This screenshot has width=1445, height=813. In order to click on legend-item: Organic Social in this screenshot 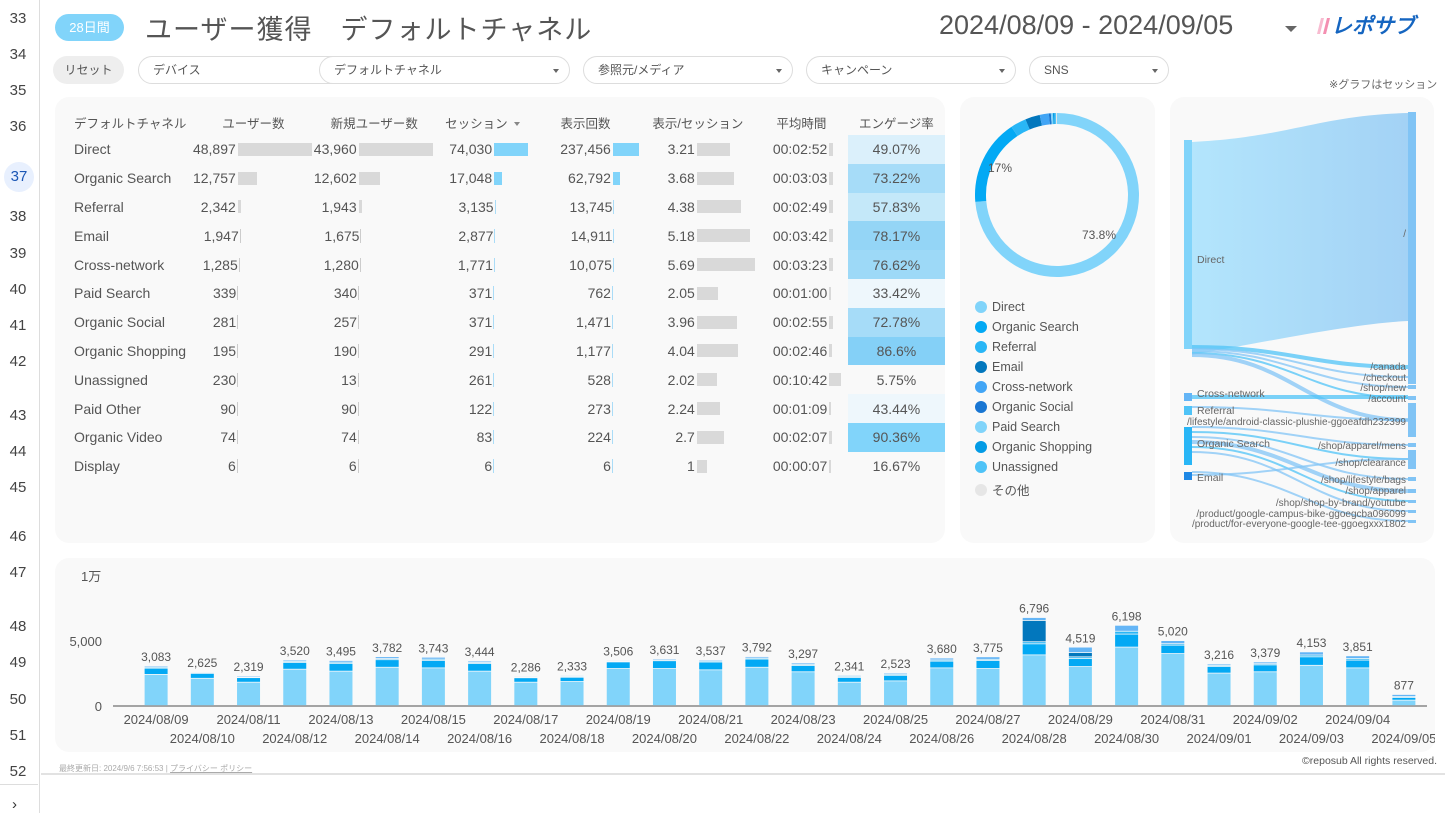, I will do `click(1024, 407)`.